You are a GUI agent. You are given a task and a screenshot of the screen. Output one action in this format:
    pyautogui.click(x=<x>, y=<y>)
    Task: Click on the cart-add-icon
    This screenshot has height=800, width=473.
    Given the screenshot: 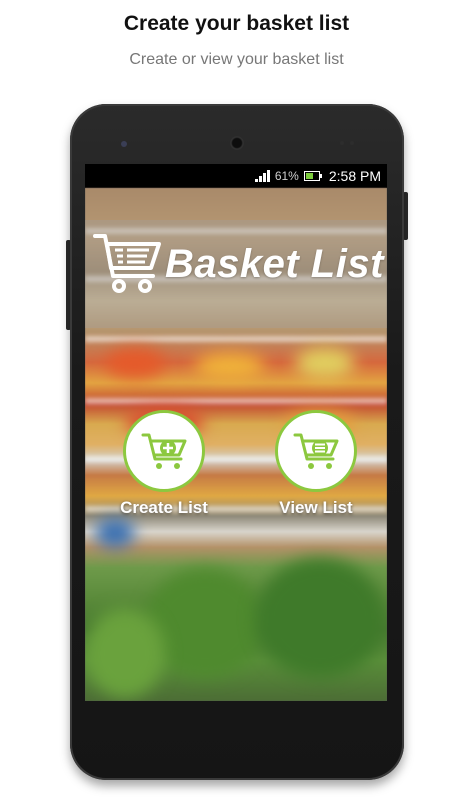 What is the action you would take?
    pyautogui.click(x=164, y=451)
    